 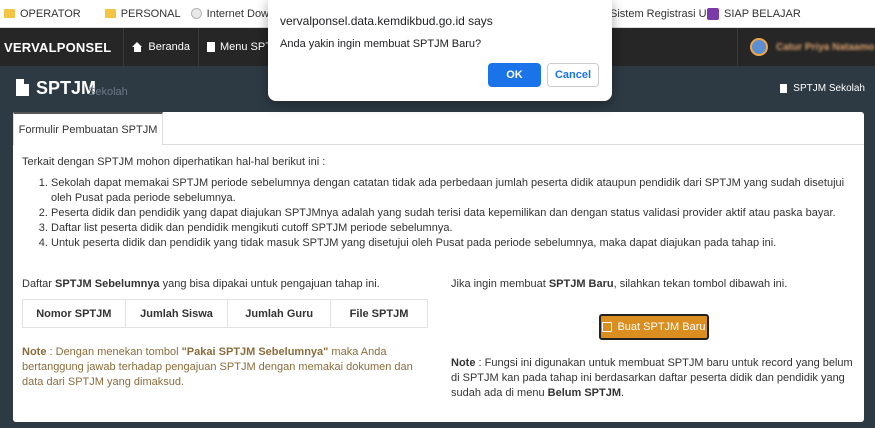 I want to click on globe-icon, so click(x=196, y=13).